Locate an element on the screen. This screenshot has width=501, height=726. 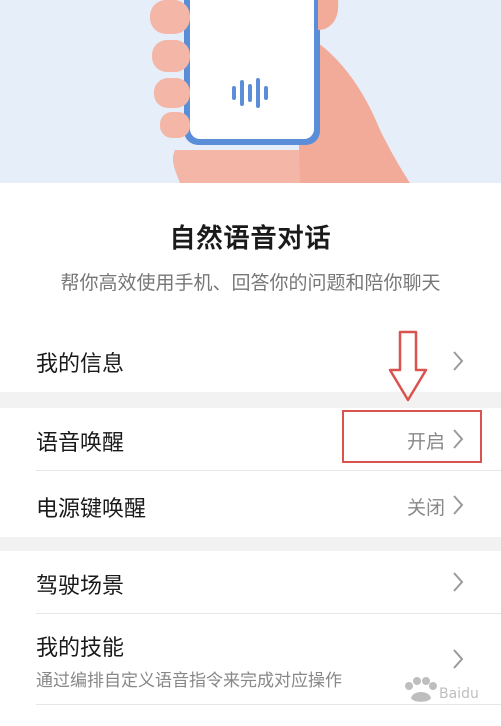
section-gap is located at coordinates (250, 544).